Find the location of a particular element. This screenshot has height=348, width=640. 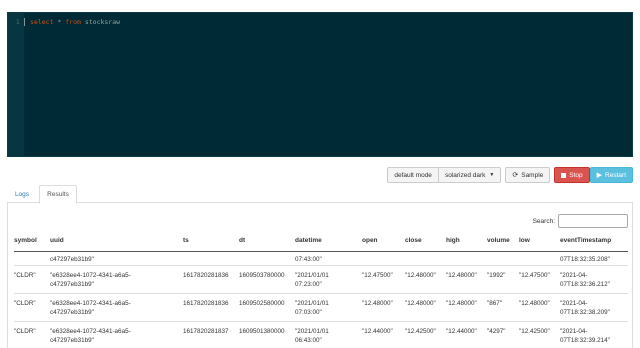

cell-datetime-cont: 07:23:00" is located at coordinates (308, 284).